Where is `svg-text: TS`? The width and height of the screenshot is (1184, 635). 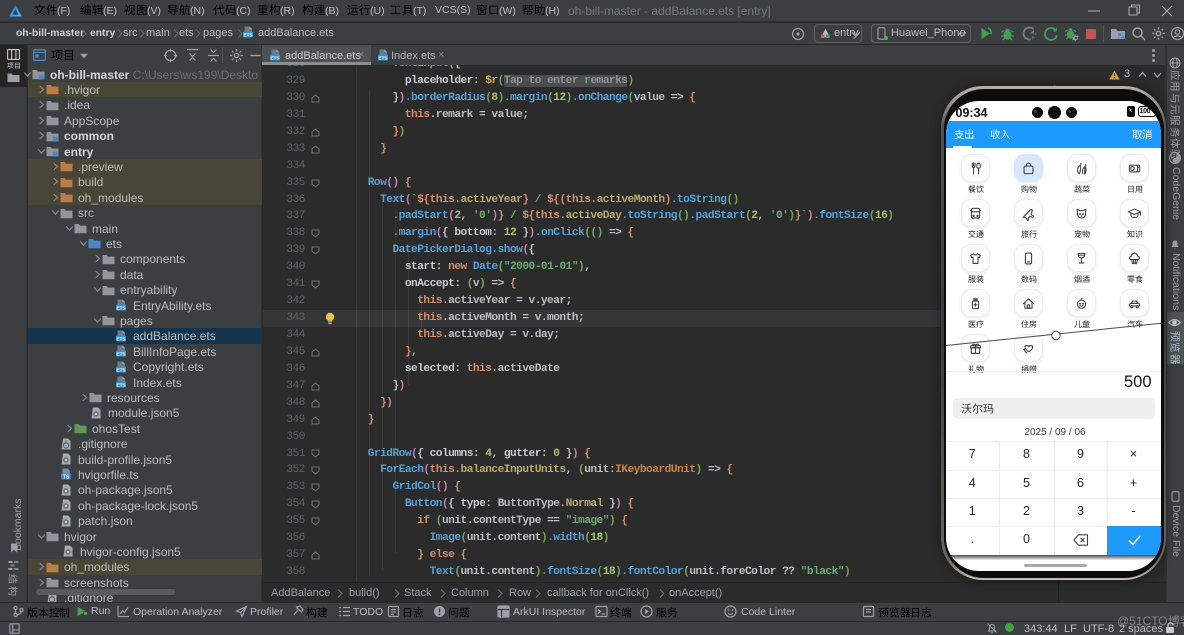 svg-text: TS is located at coordinates (66, 478).